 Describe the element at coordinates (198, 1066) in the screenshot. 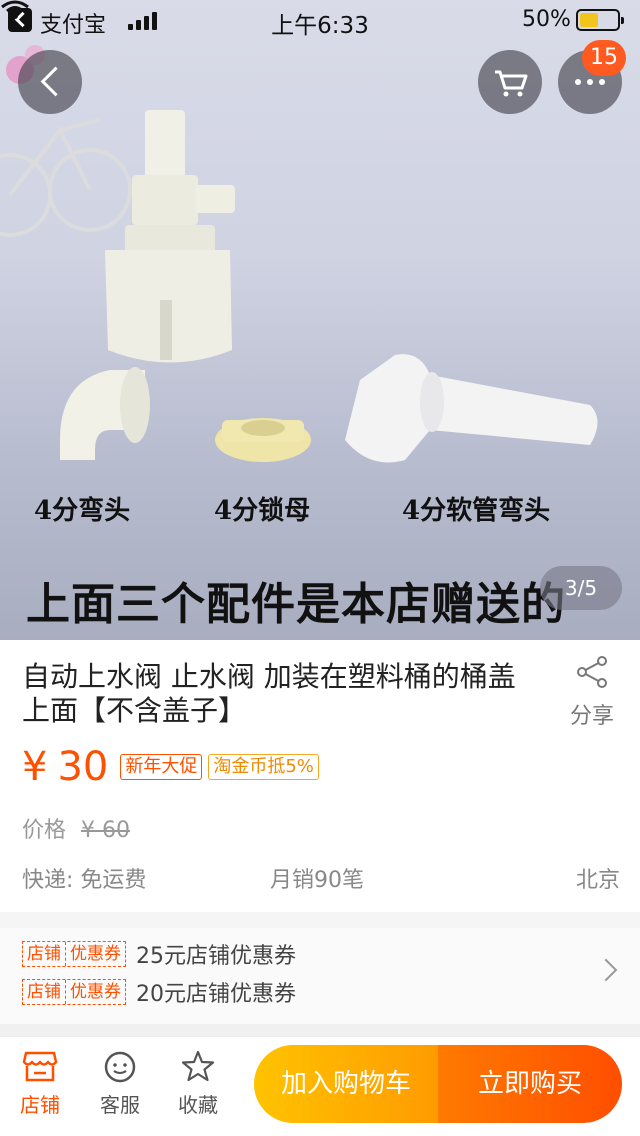

I see `star-icon` at that location.